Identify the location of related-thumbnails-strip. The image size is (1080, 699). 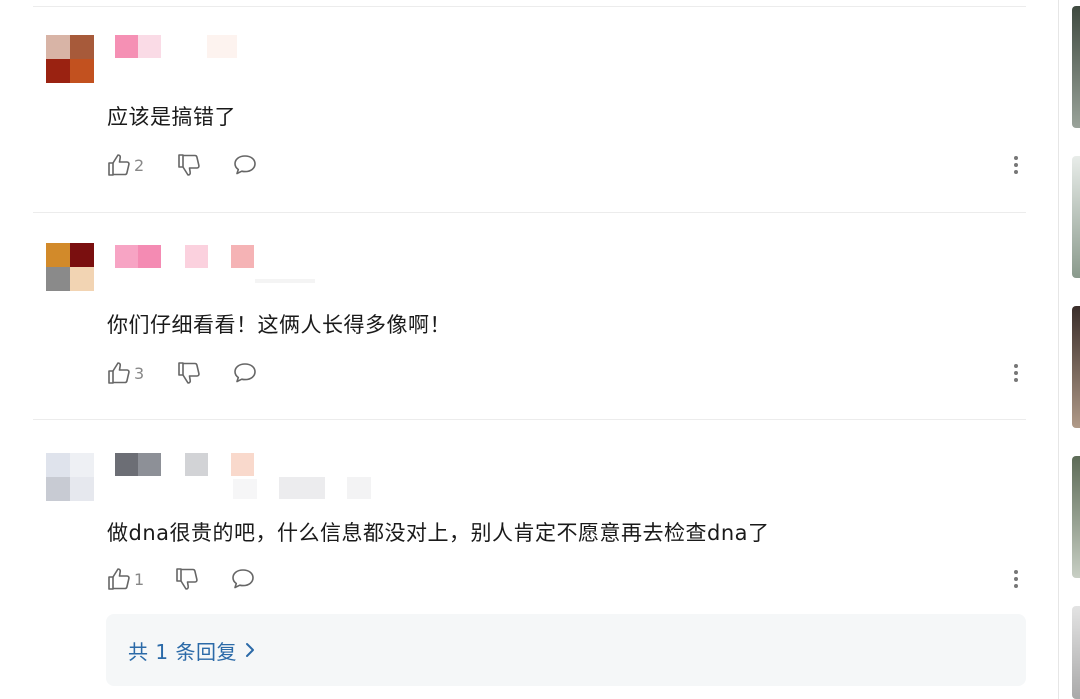
(1069, 349).